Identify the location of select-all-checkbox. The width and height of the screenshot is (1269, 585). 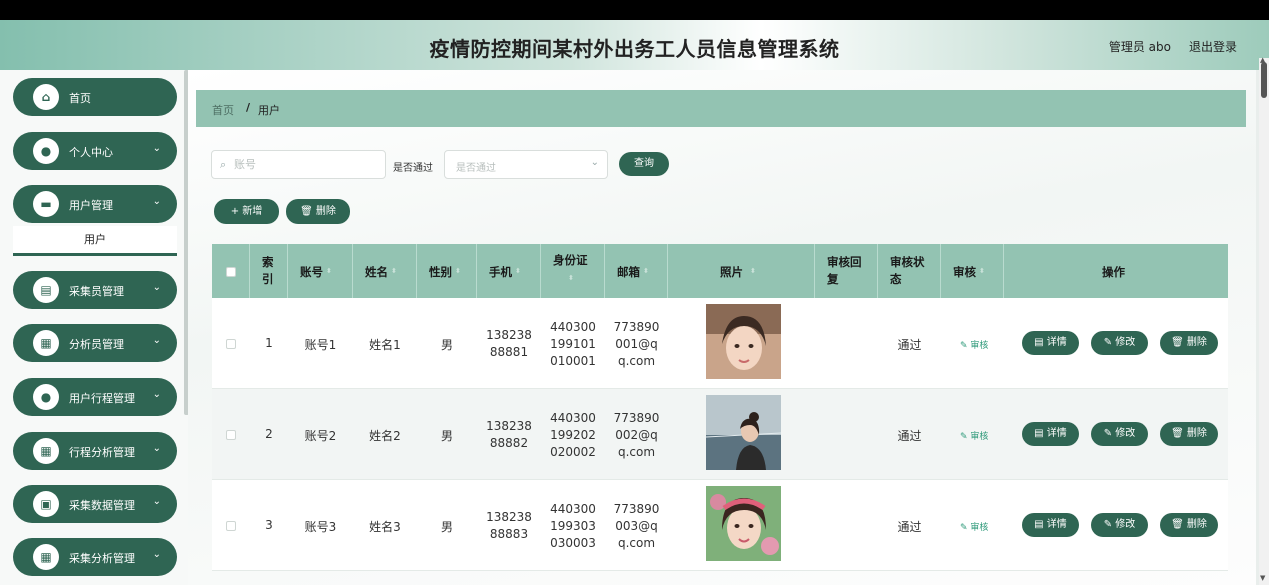
(231, 272).